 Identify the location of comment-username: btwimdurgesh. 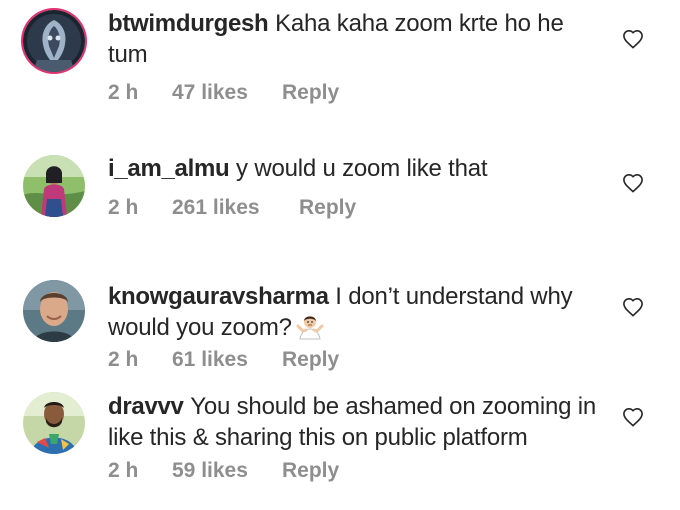
(188, 23).